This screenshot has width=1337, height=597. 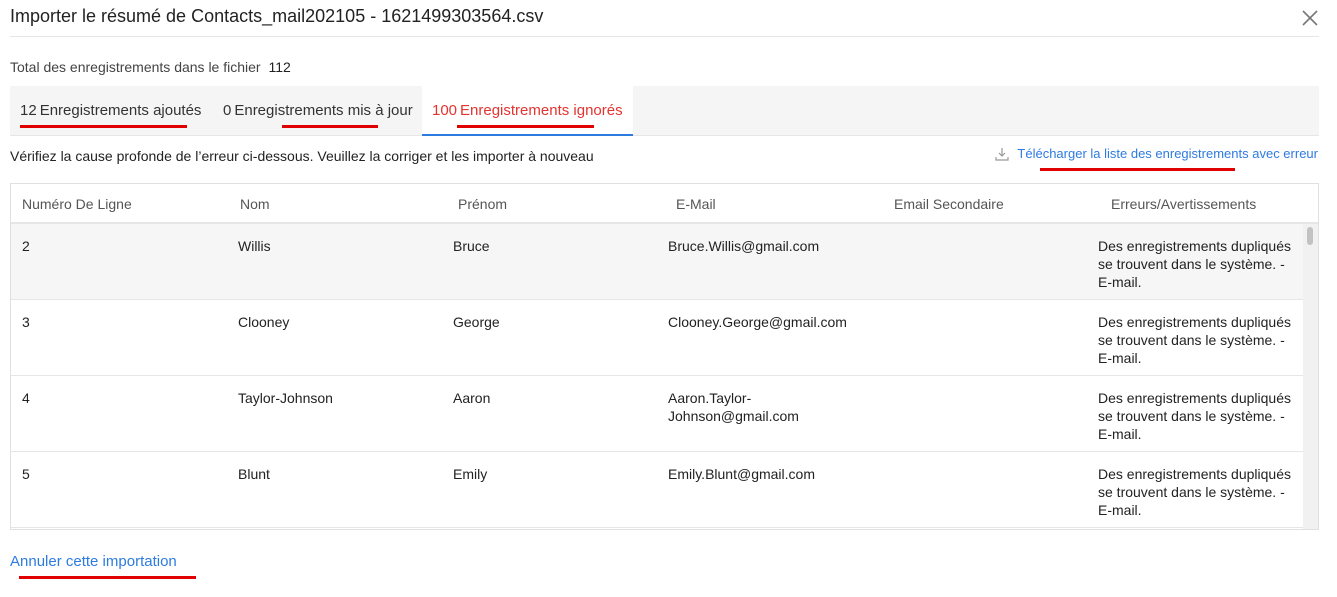 I want to click on cell-nom: Willis, so click(x=254, y=246).